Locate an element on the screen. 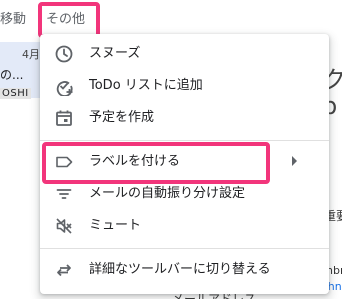 This screenshot has width=342, height=299. menu-item-create-event: 予定を作成 is located at coordinates (184, 118).